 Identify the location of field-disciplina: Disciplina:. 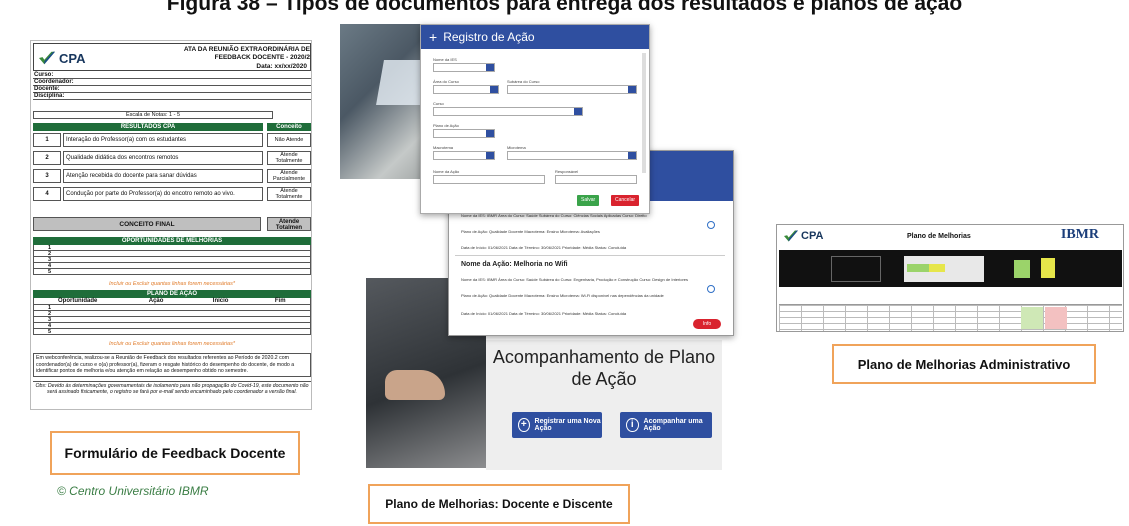
(172, 96).